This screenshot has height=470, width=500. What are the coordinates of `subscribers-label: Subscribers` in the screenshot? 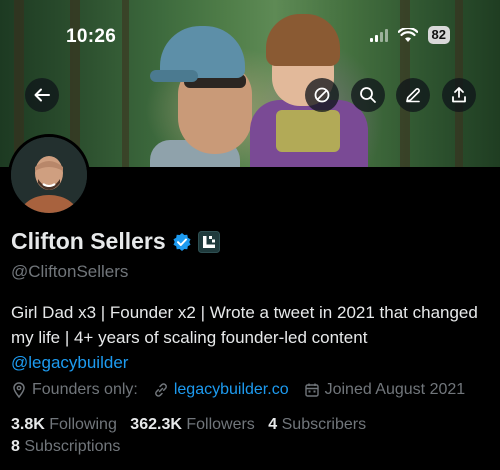 It's located at (324, 424).